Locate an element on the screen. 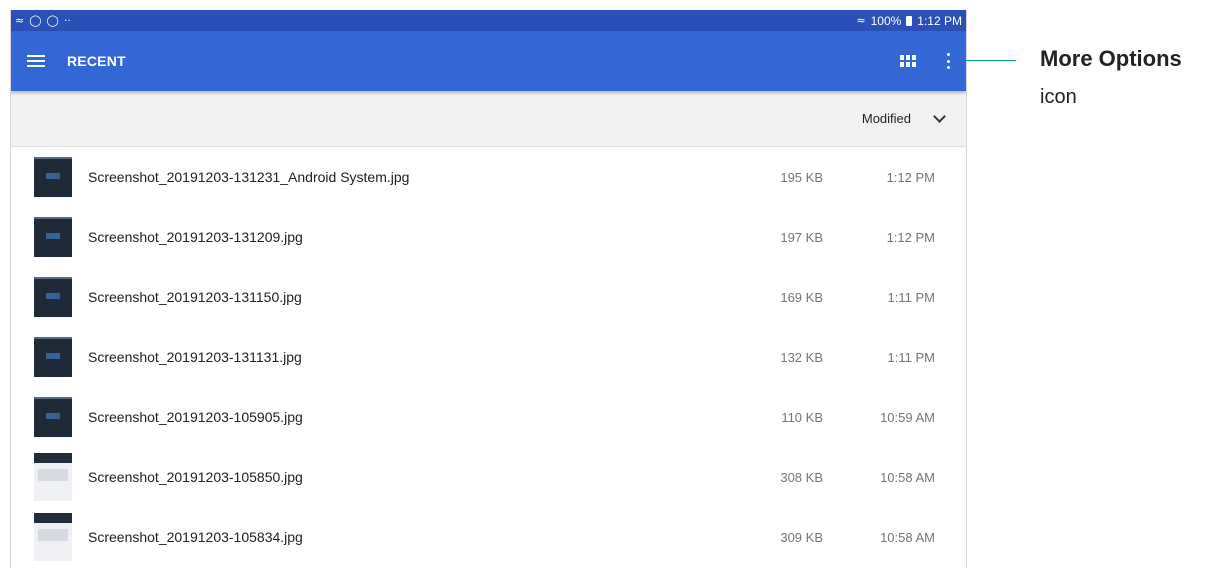 Image resolution: width=1208 pixels, height=568 pixels. sort-label: Modified is located at coordinates (886, 118).